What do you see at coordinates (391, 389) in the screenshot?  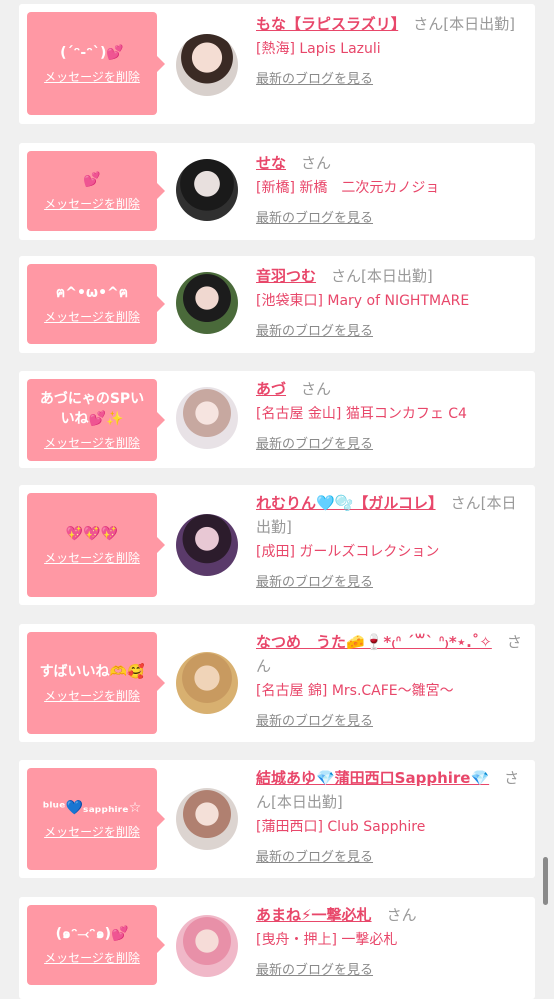 I see `name-line: あづ さん` at bounding box center [391, 389].